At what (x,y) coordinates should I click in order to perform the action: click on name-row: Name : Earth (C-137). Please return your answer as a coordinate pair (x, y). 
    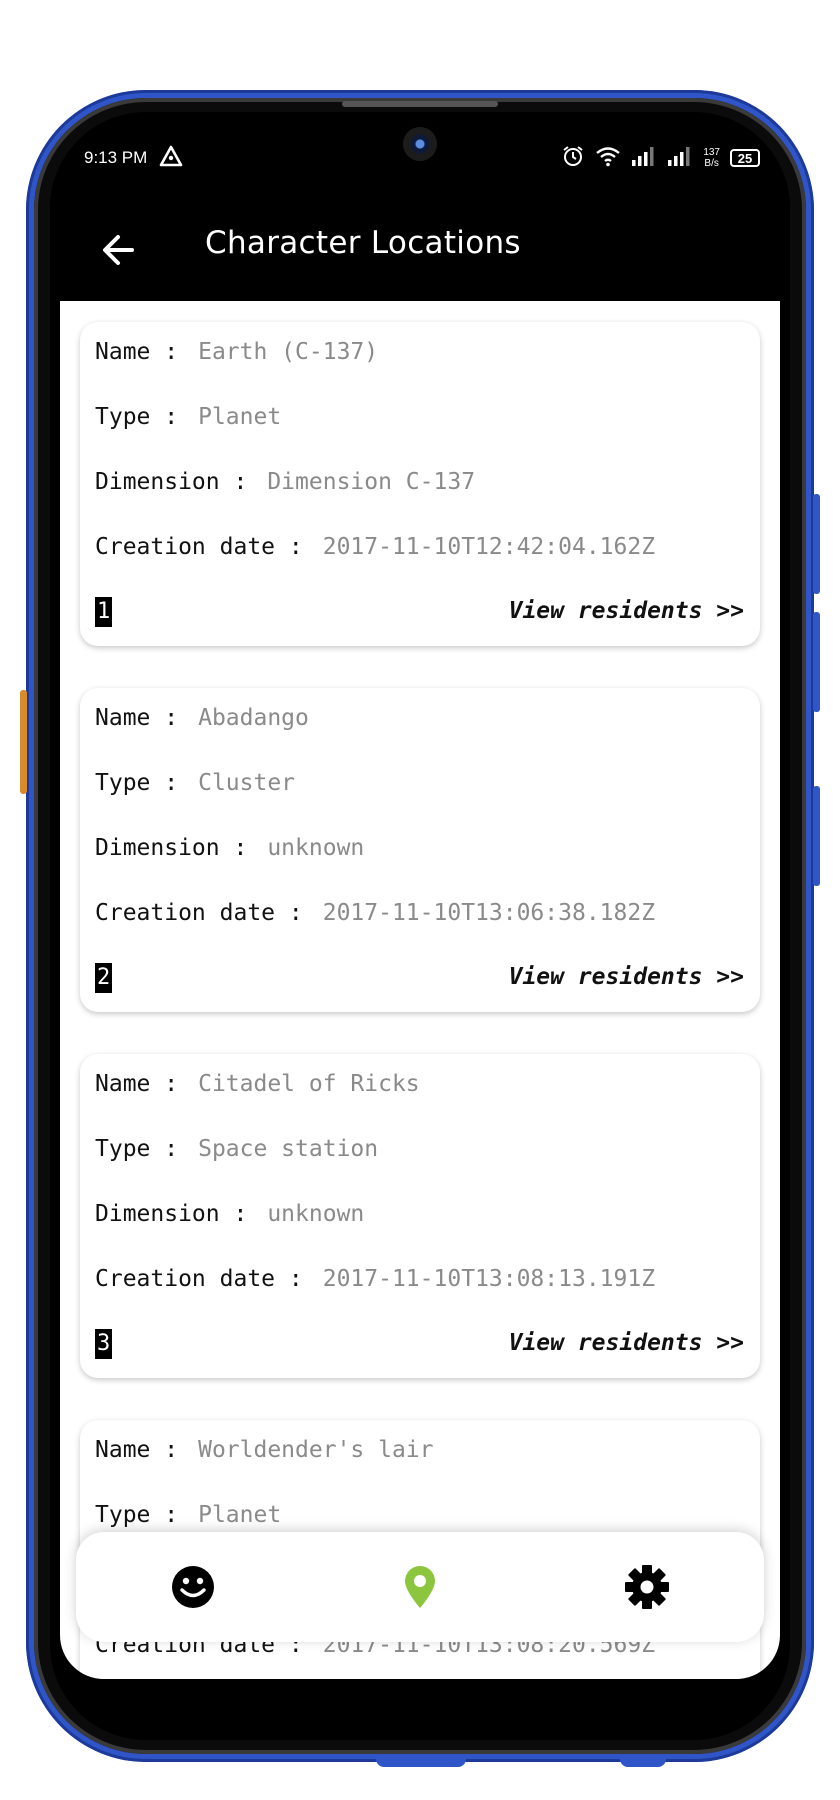
    Looking at the image, I should click on (236, 352).